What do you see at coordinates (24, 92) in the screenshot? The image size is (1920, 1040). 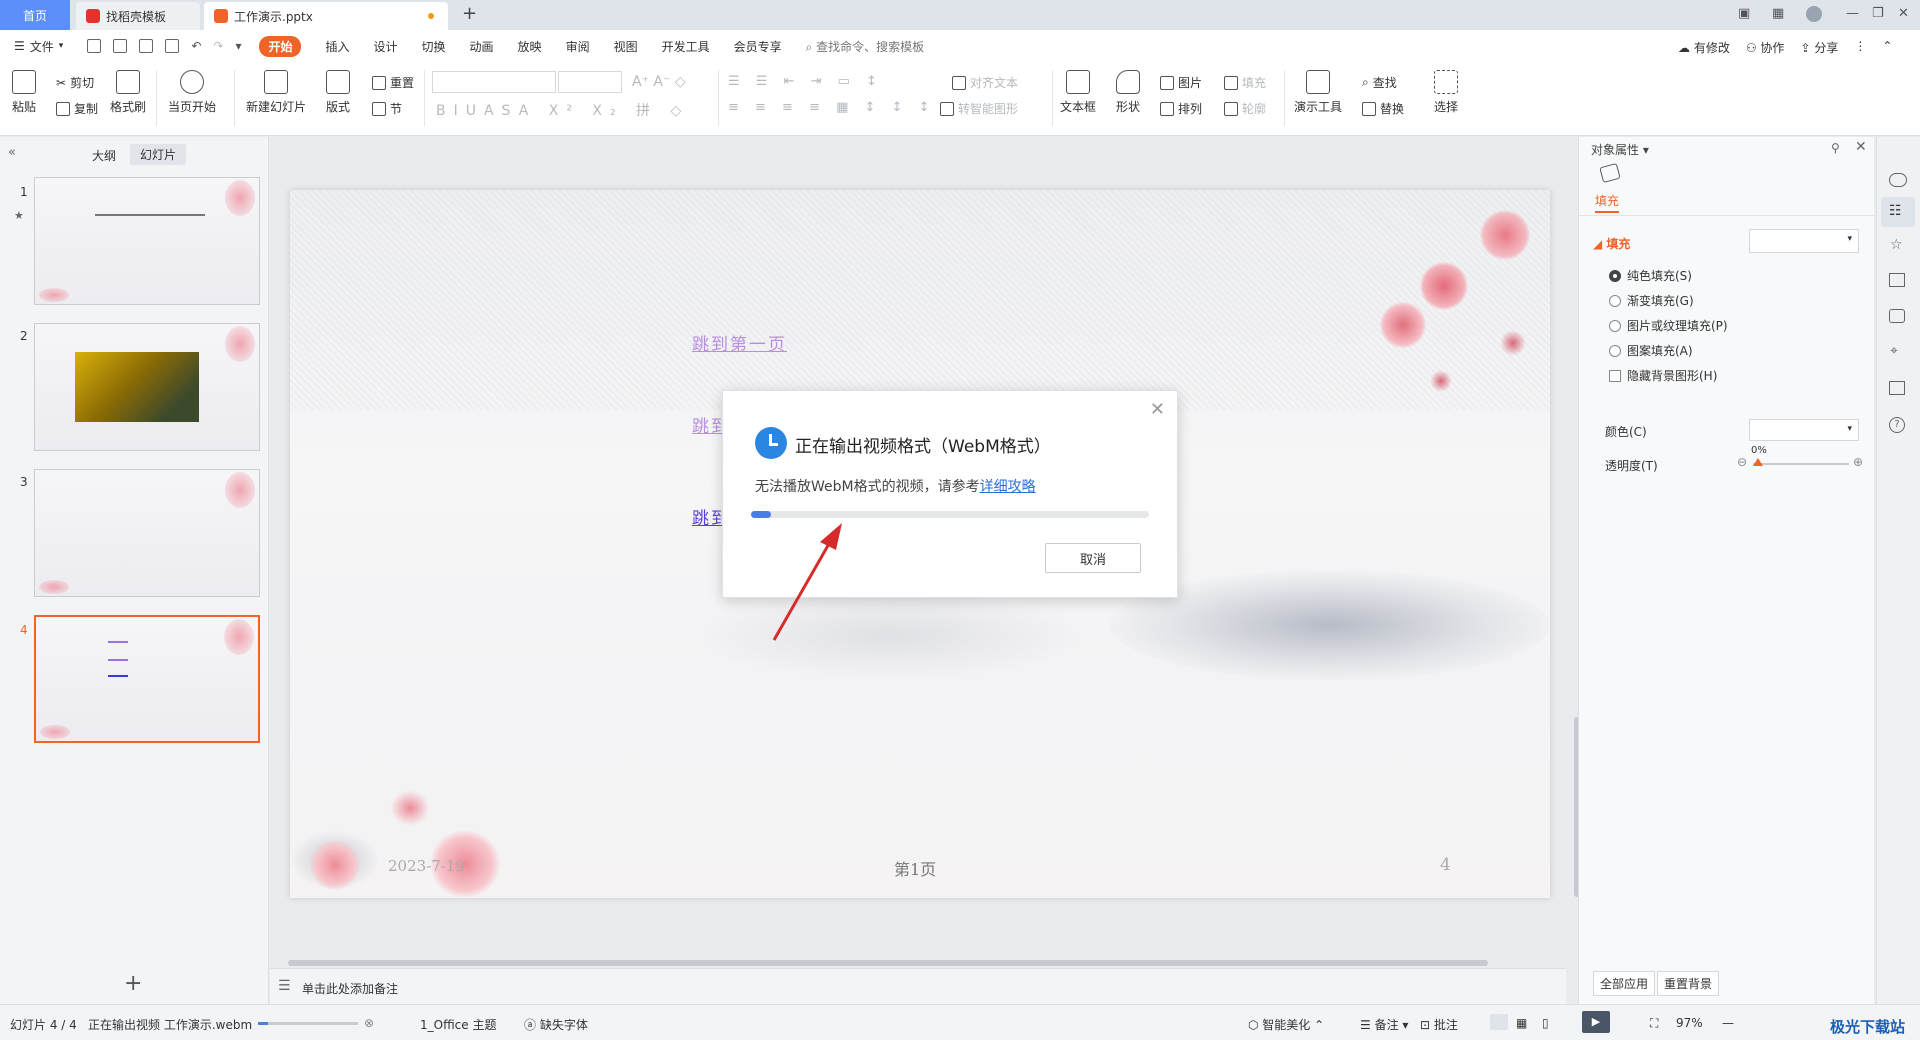 I see `paste-button: 粘贴` at bounding box center [24, 92].